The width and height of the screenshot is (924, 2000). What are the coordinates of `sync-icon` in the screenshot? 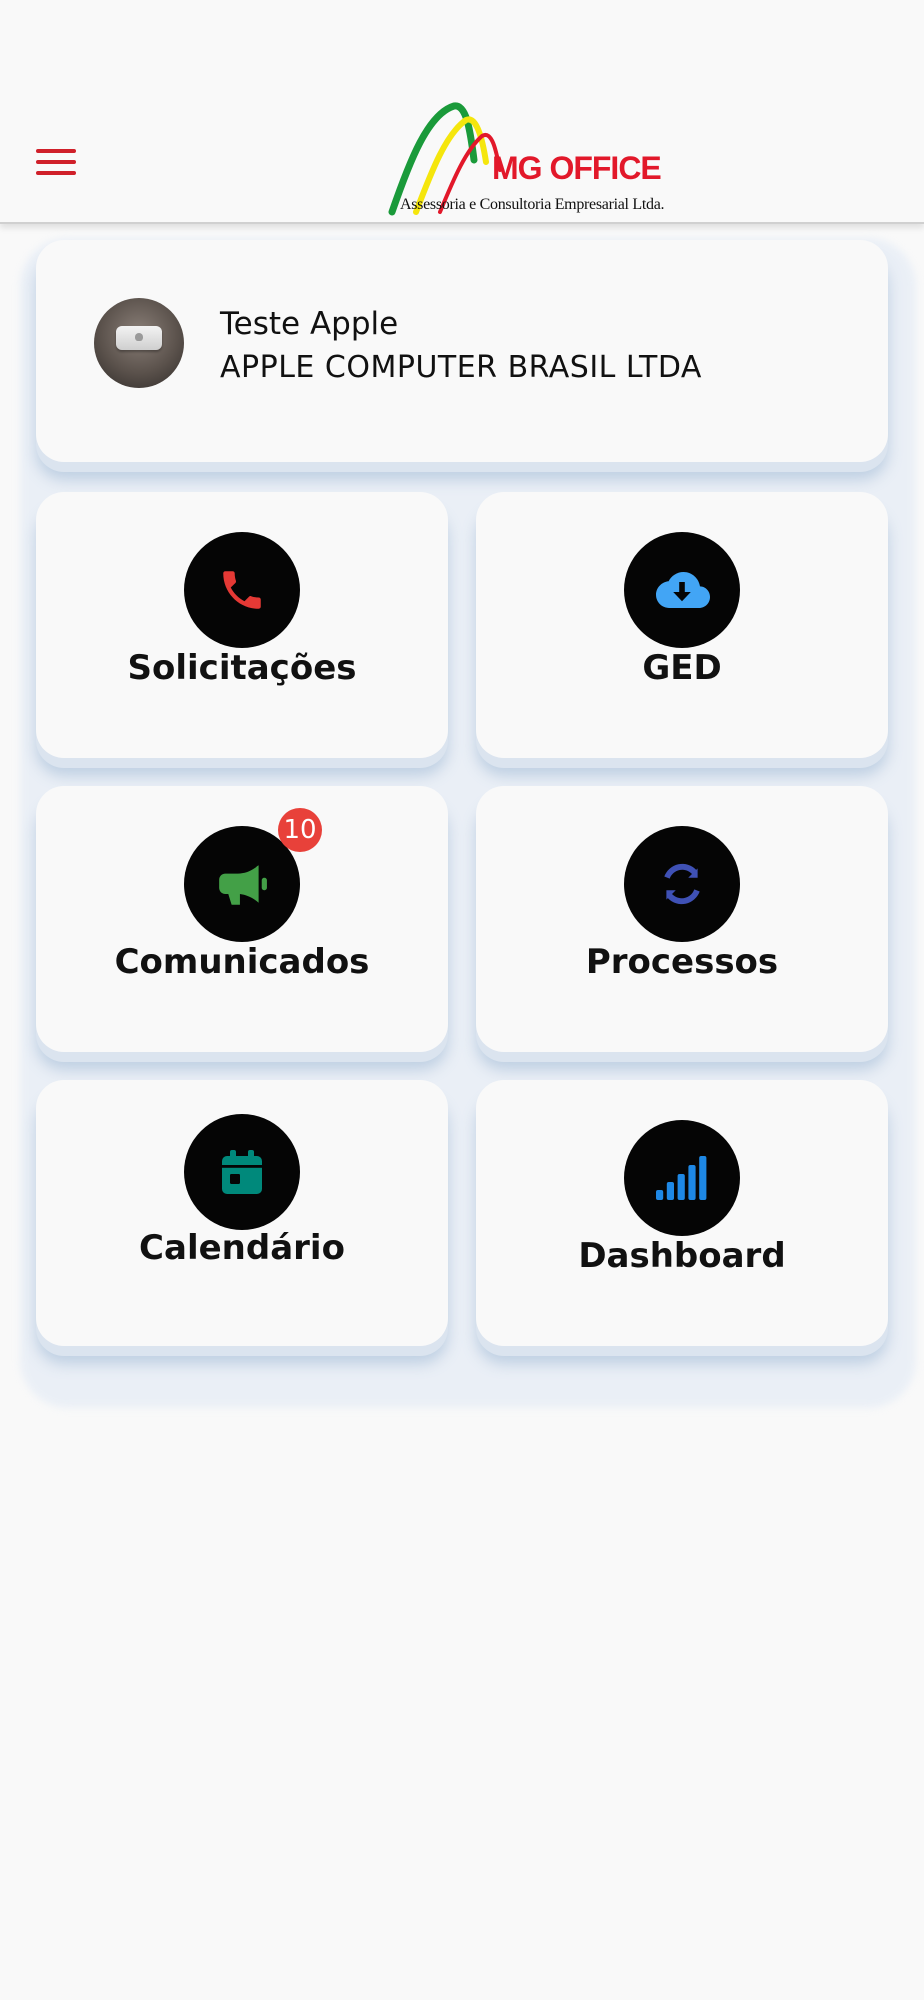 It's located at (682, 884).